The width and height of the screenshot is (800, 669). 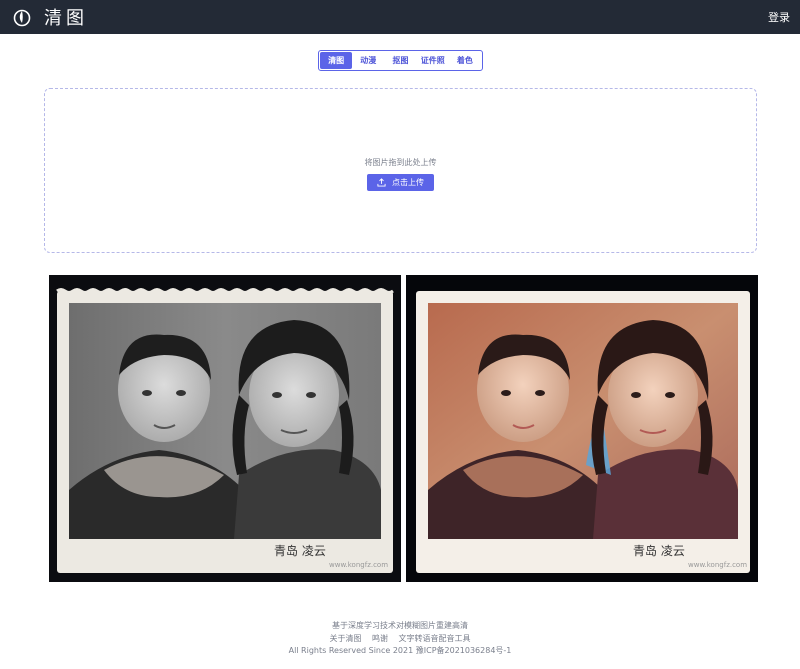 I want to click on droplet-logo-icon, so click(x=22, y=18).